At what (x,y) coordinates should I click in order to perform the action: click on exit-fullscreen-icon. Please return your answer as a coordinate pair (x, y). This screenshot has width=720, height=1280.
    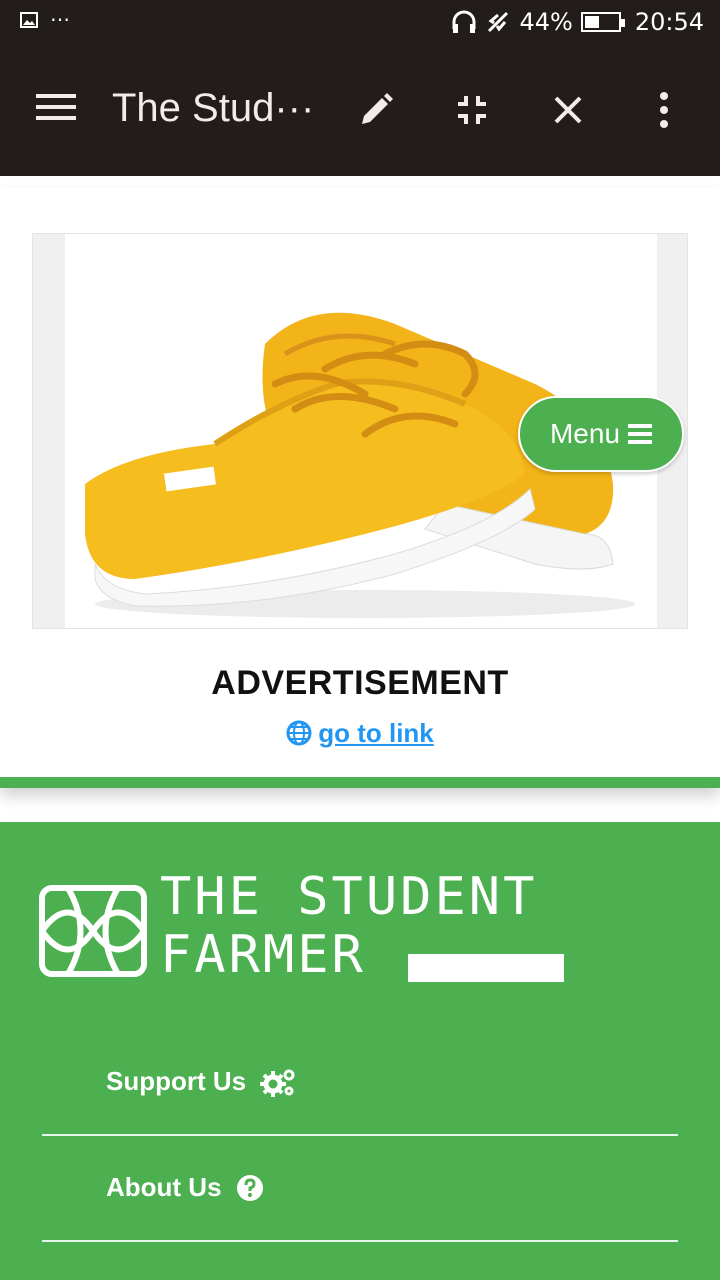
    Looking at the image, I should click on (472, 110).